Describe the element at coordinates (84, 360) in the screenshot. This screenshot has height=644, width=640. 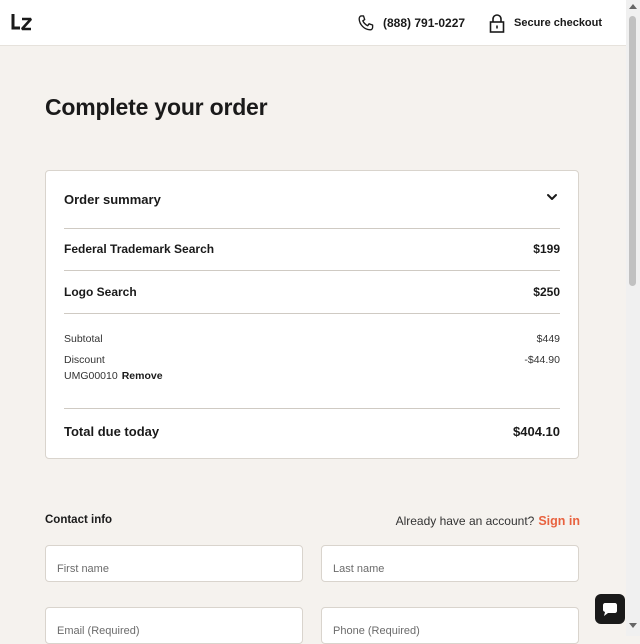
I see `discount-label: Discount` at that location.